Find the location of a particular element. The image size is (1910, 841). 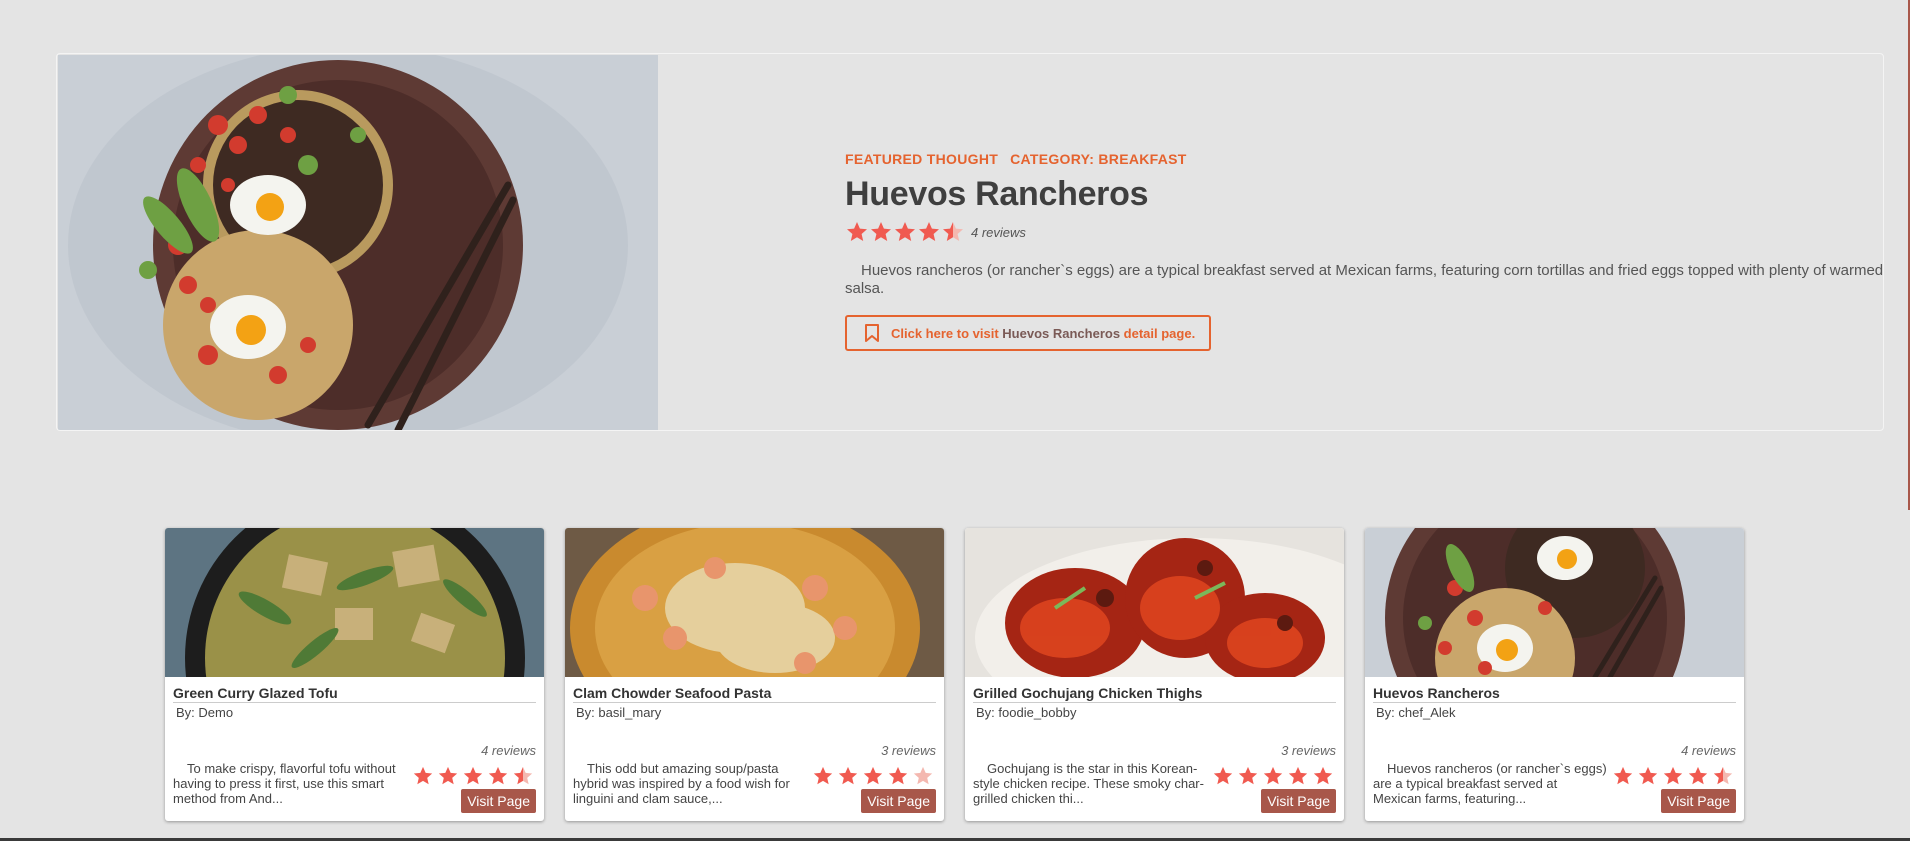

visit-button-suffix: detail page. is located at coordinates (1159, 333).